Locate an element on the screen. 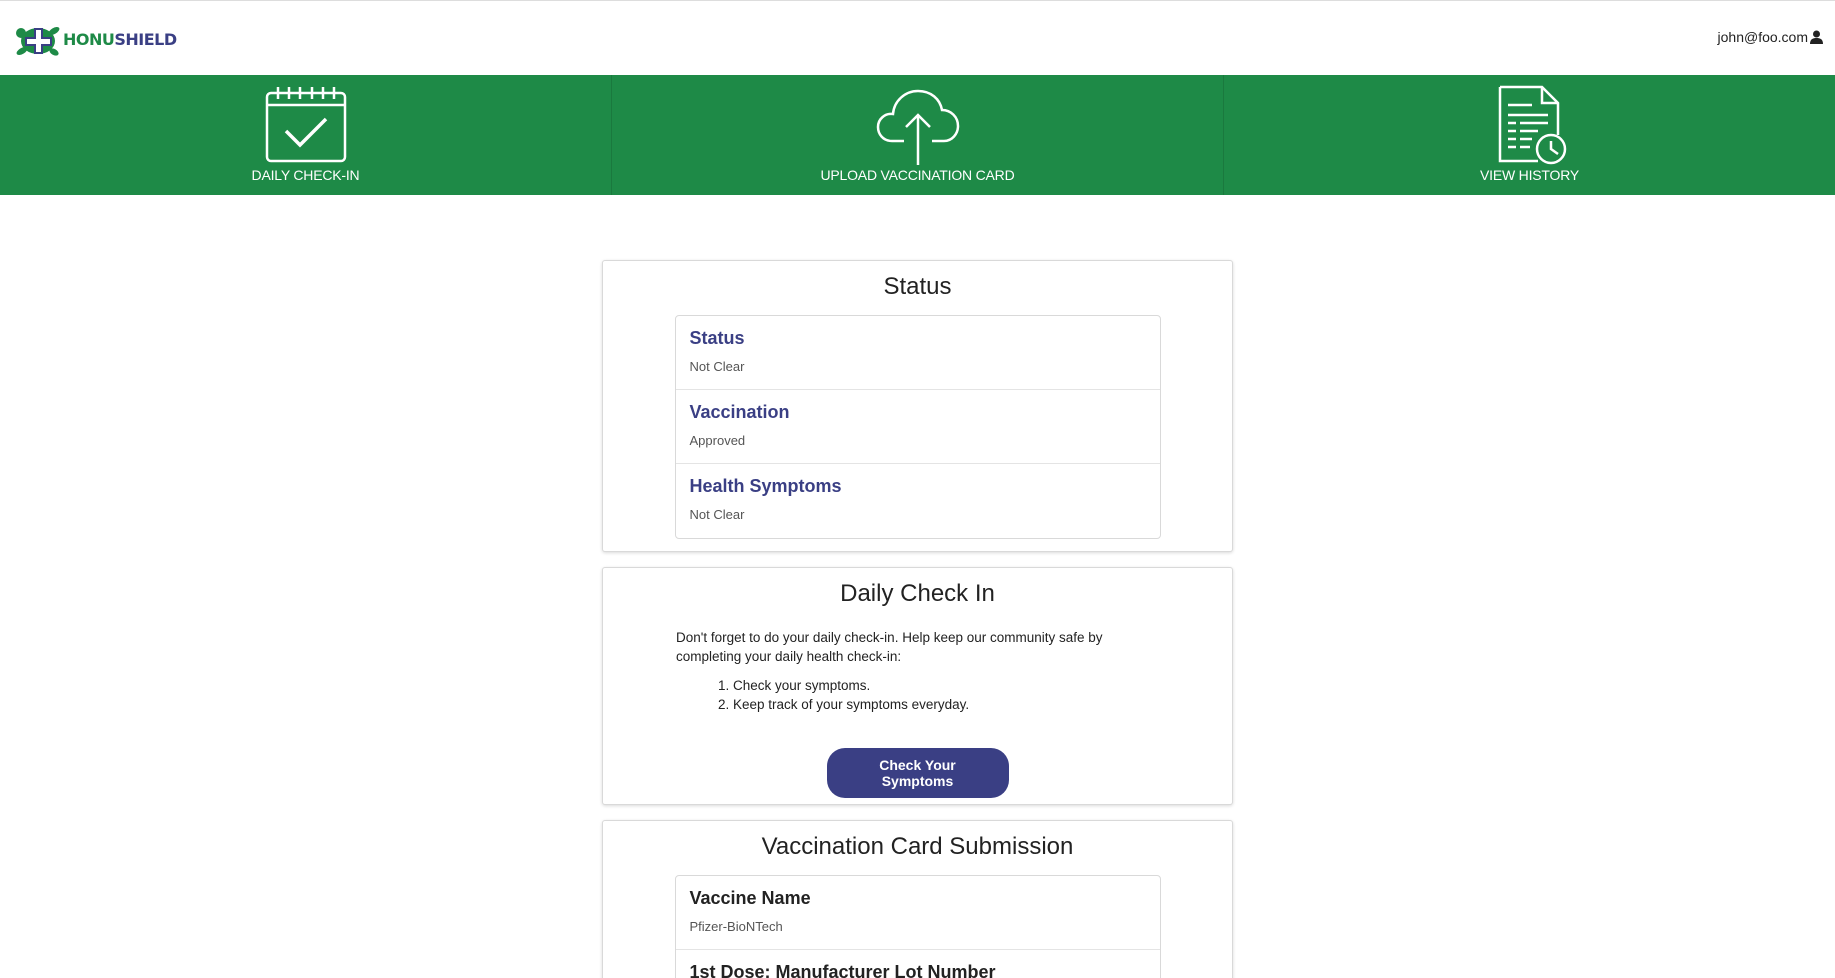  nav-upload-vaccination-card: UPLOAD VACCINATION CARD is located at coordinates (918, 135).